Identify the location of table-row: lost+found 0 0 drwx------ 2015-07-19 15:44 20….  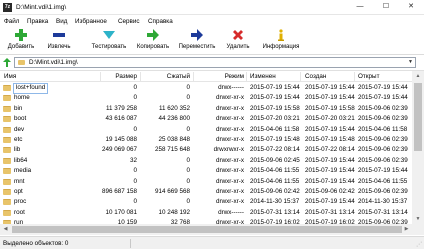
(206, 88).